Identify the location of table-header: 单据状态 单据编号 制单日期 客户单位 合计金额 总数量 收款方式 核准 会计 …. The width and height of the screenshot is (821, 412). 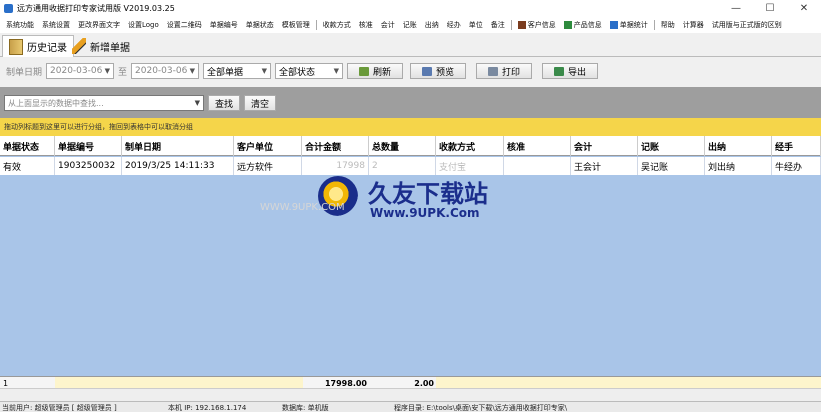
(410, 146).